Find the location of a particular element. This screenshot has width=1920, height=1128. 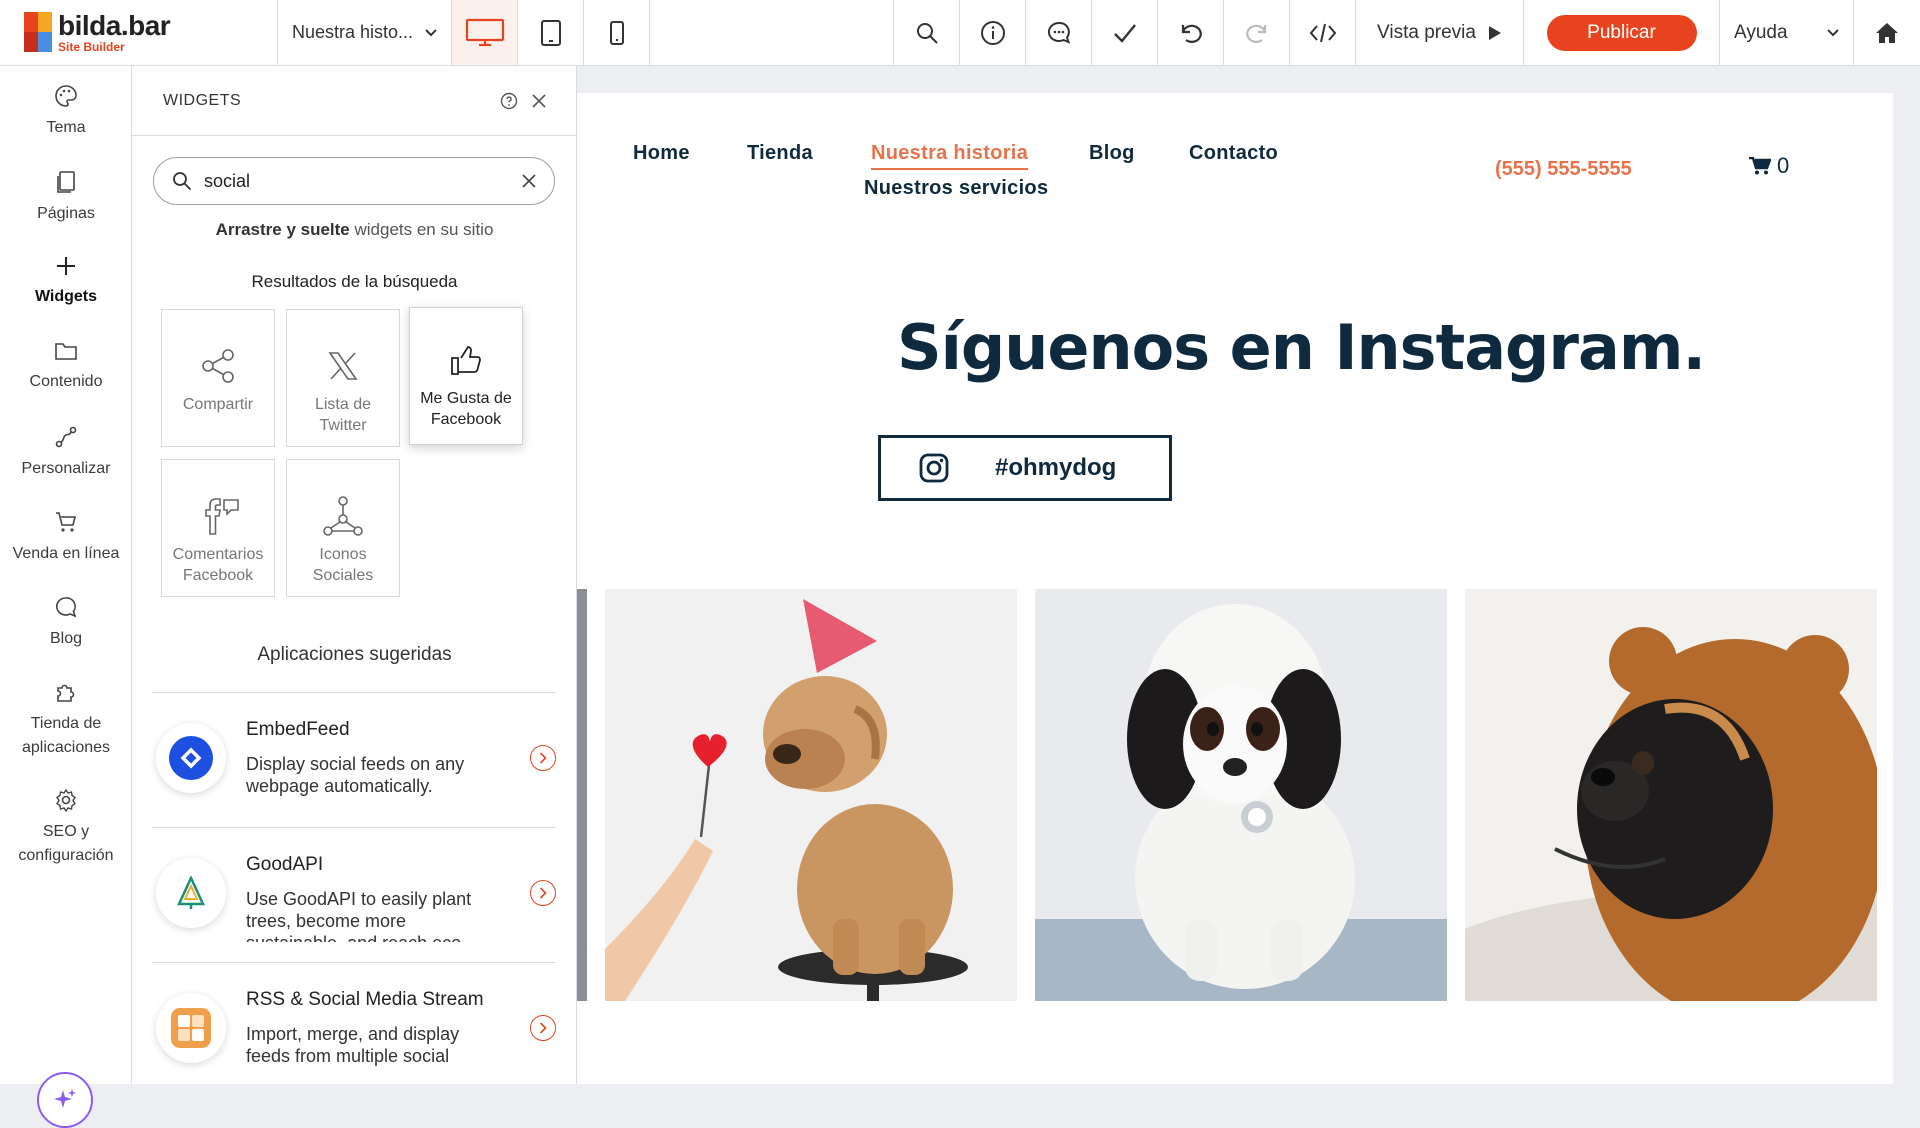

widget-label: Compartir is located at coordinates (218, 404).